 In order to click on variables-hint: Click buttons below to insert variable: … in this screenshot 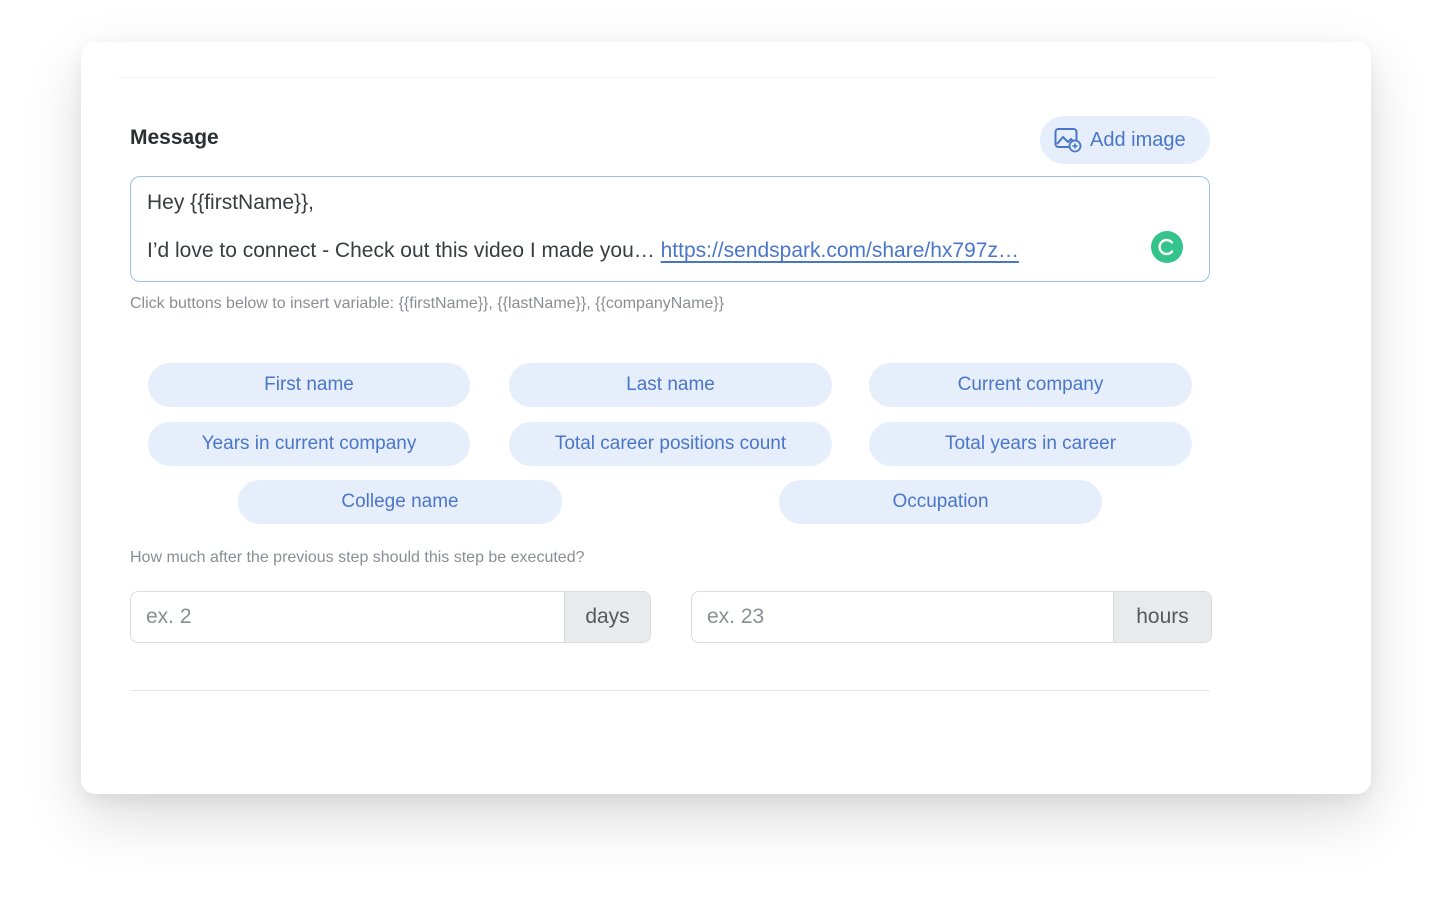, I will do `click(427, 303)`.